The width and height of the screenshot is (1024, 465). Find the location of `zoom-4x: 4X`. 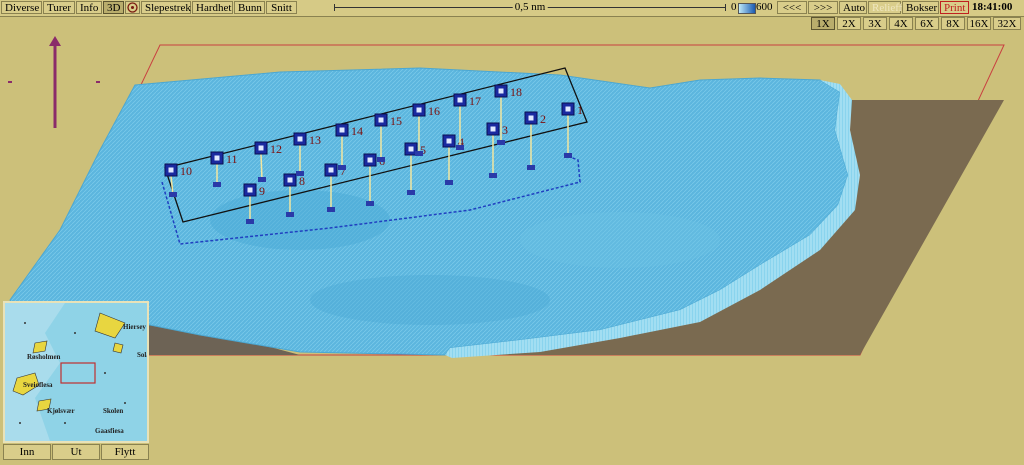

zoom-4x: 4X is located at coordinates (901, 23).